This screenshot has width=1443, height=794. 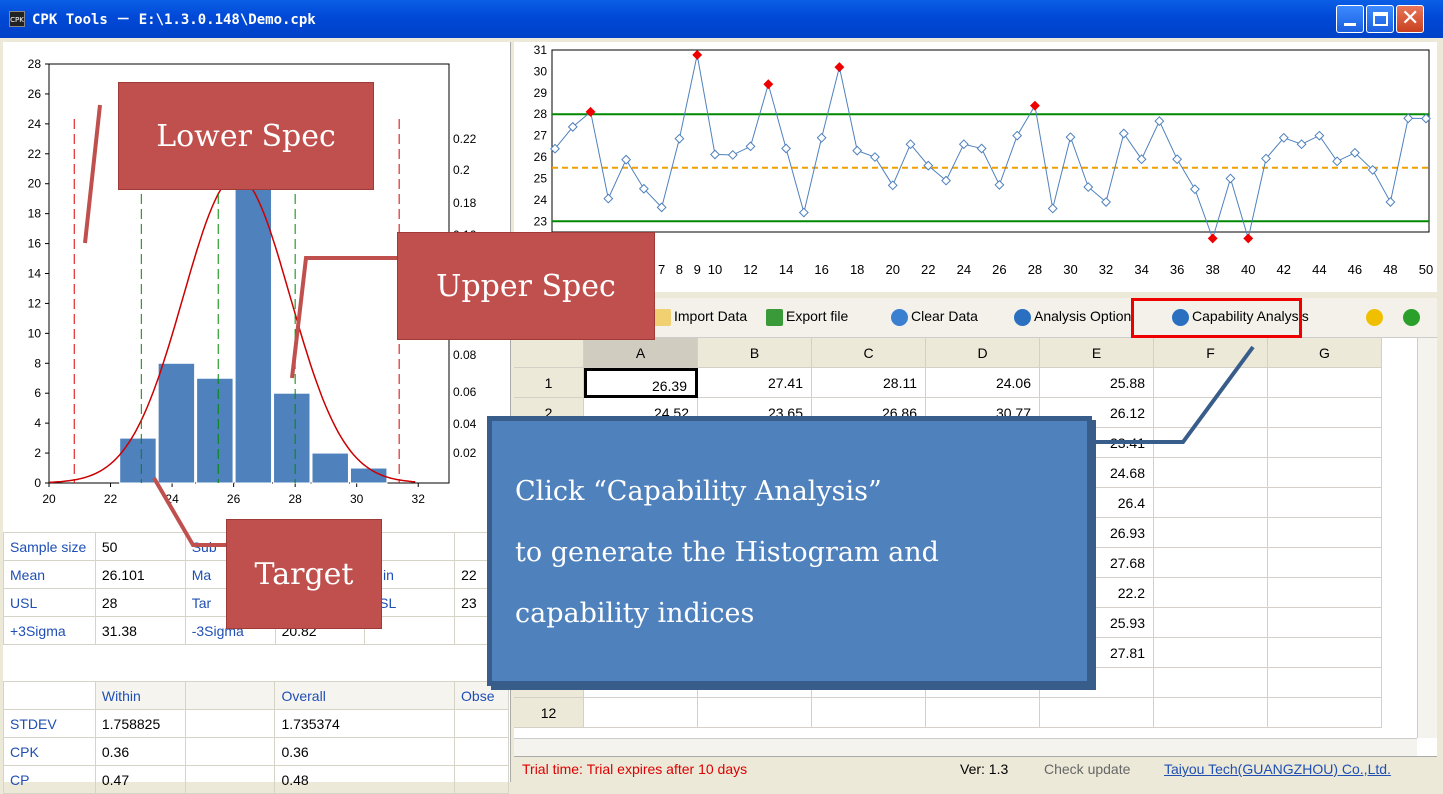 I want to click on x-tick-label: 9, so click(x=697, y=269).